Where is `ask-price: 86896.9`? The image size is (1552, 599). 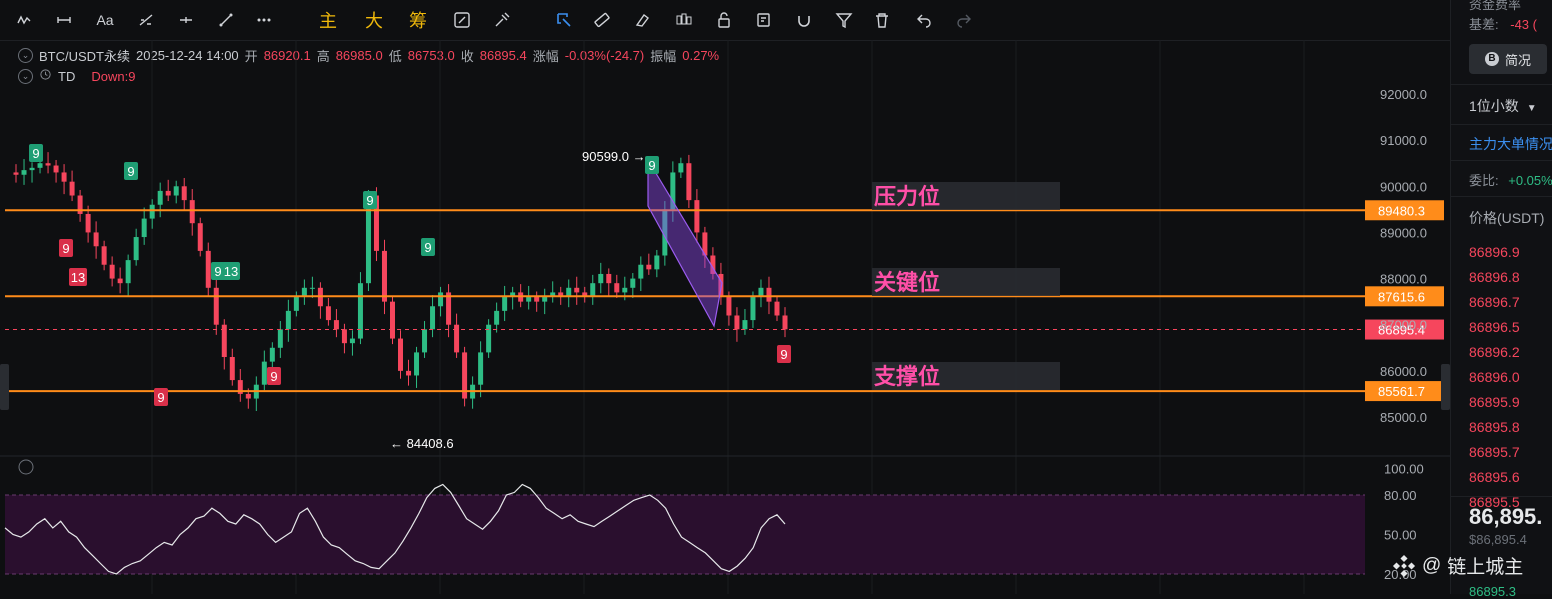 ask-price: 86896.9 is located at coordinates (1494, 252).